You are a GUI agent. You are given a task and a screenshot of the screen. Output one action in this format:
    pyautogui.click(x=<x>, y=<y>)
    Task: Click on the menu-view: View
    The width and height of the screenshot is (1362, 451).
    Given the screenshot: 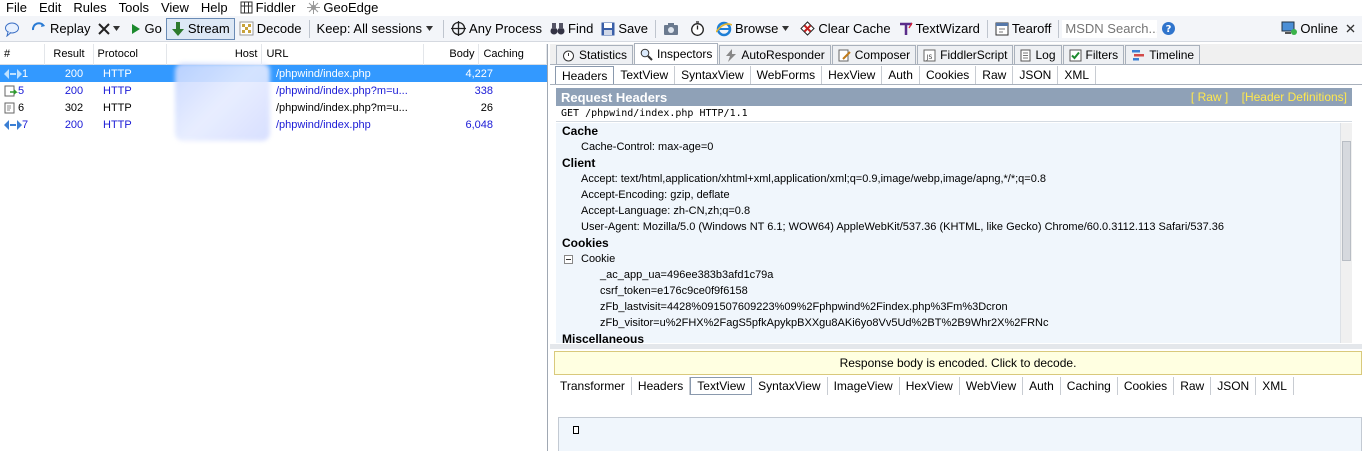 What is the action you would take?
    pyautogui.click(x=175, y=7)
    